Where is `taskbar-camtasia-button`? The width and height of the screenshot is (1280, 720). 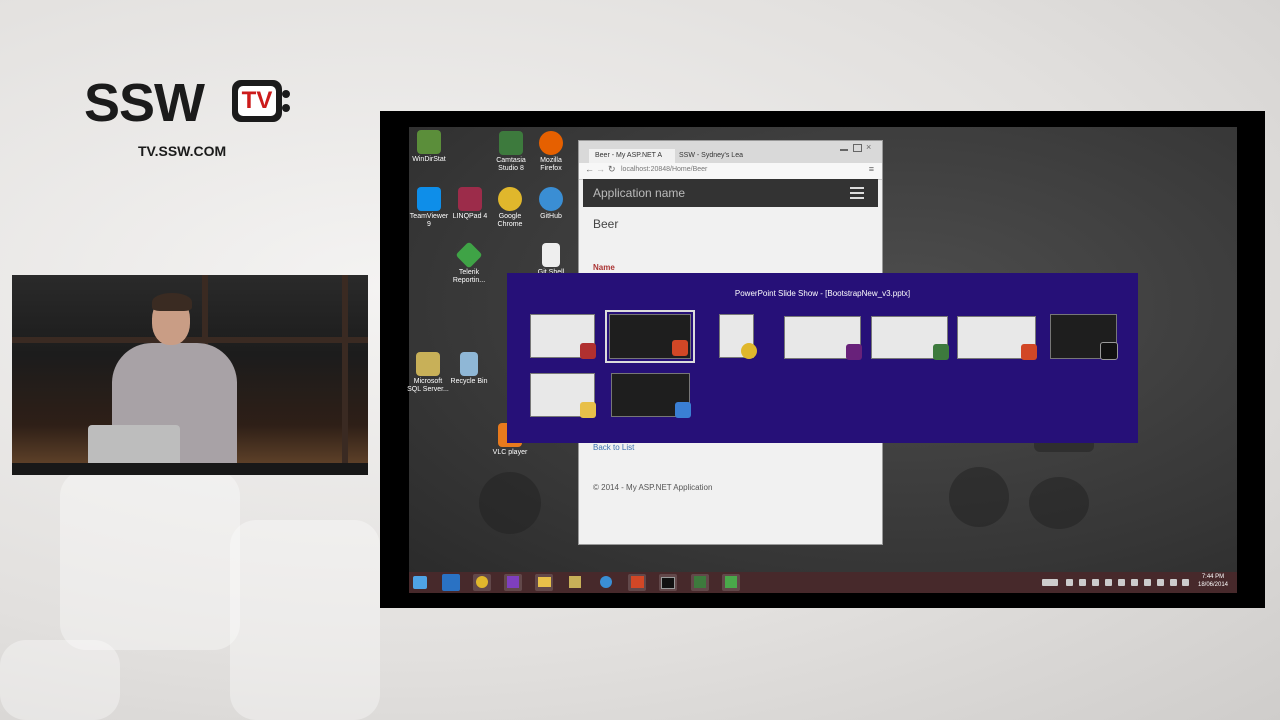 taskbar-camtasia-button is located at coordinates (700, 582).